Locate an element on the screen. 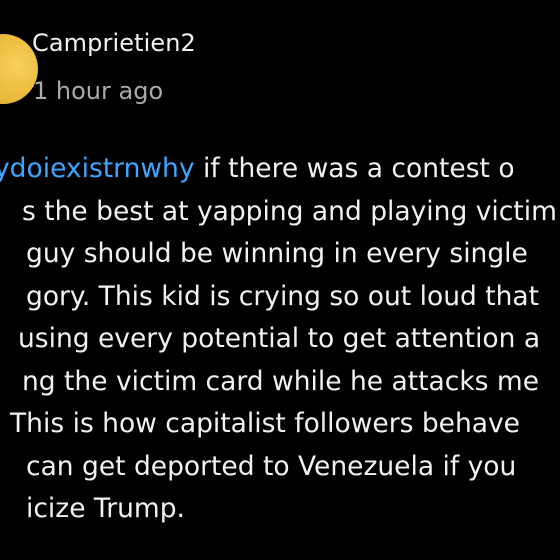 The width and height of the screenshot is (560, 560). comment-line: s the best at yapping and playing victim is located at coordinates (289, 211).